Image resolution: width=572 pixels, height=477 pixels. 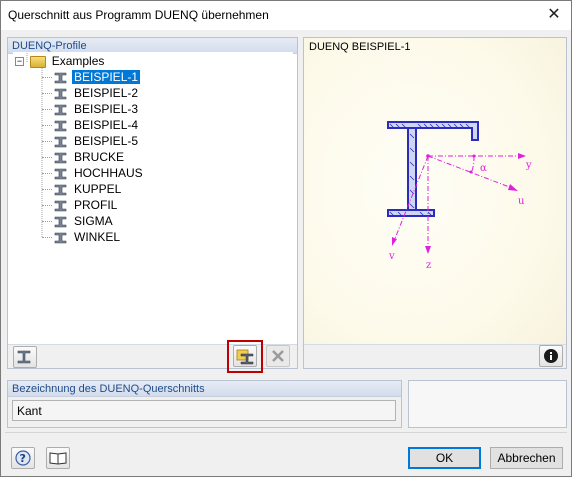 What do you see at coordinates (391, 256) in the screenshot?
I see `v-axis-label: v` at bounding box center [391, 256].